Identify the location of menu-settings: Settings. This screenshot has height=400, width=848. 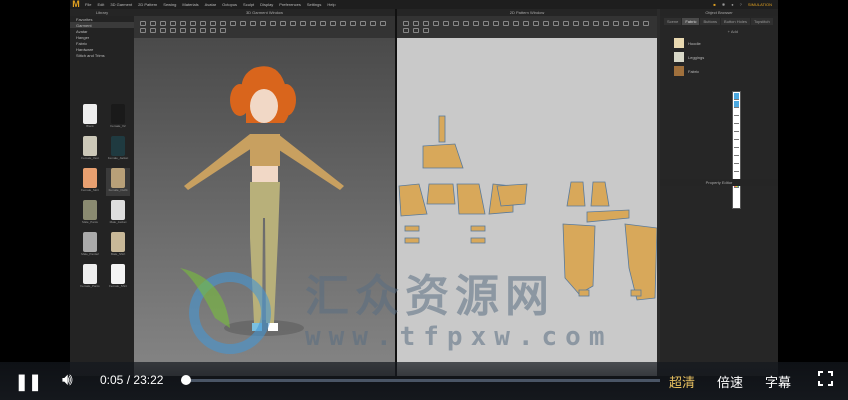
(314, 4).